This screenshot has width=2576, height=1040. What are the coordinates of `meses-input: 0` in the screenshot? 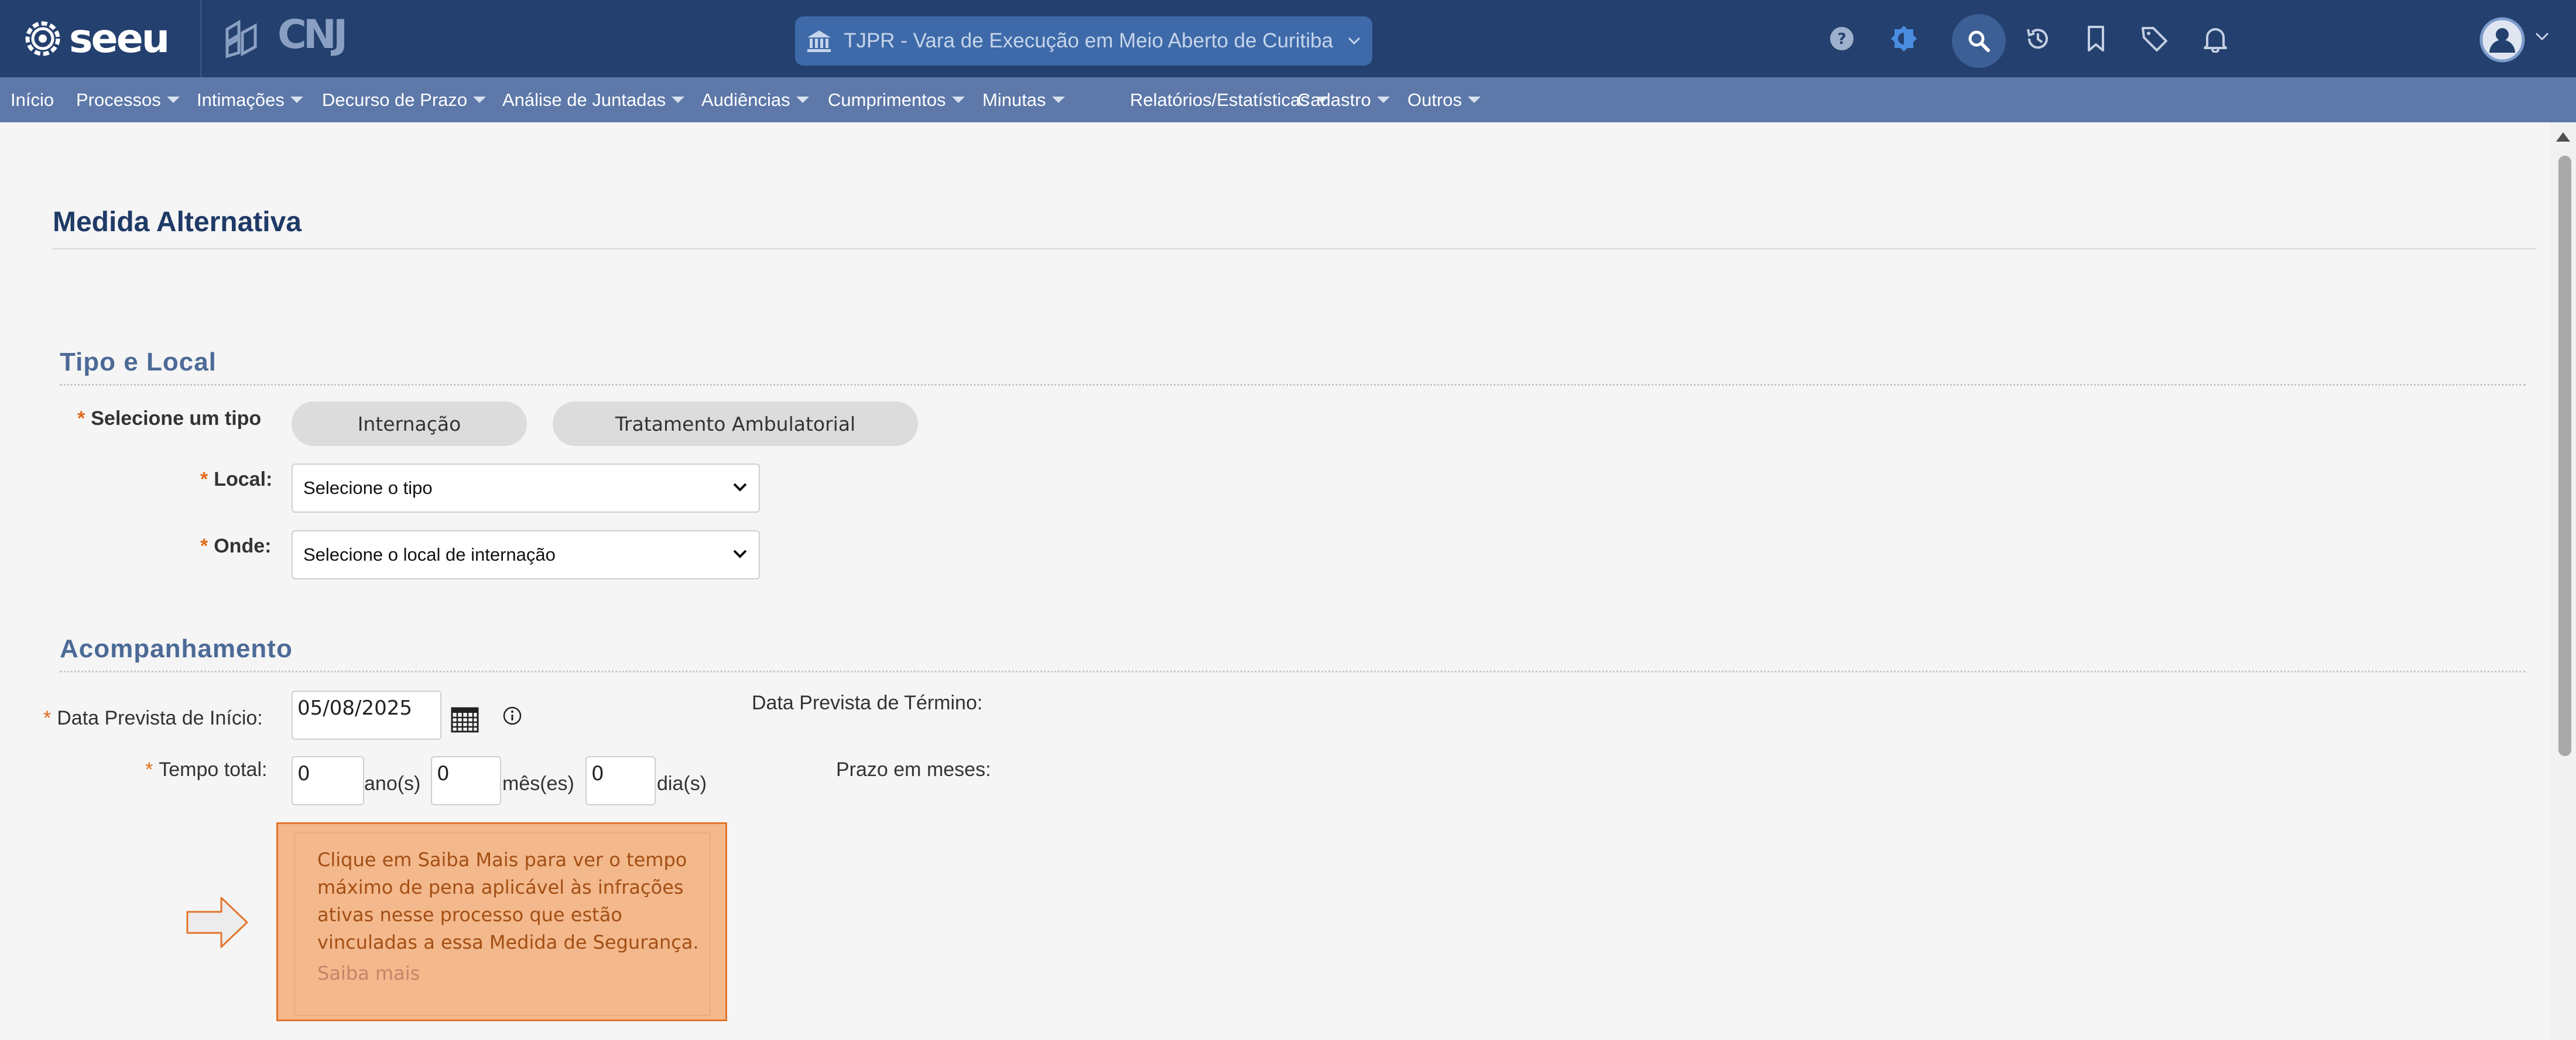 It's located at (466, 780).